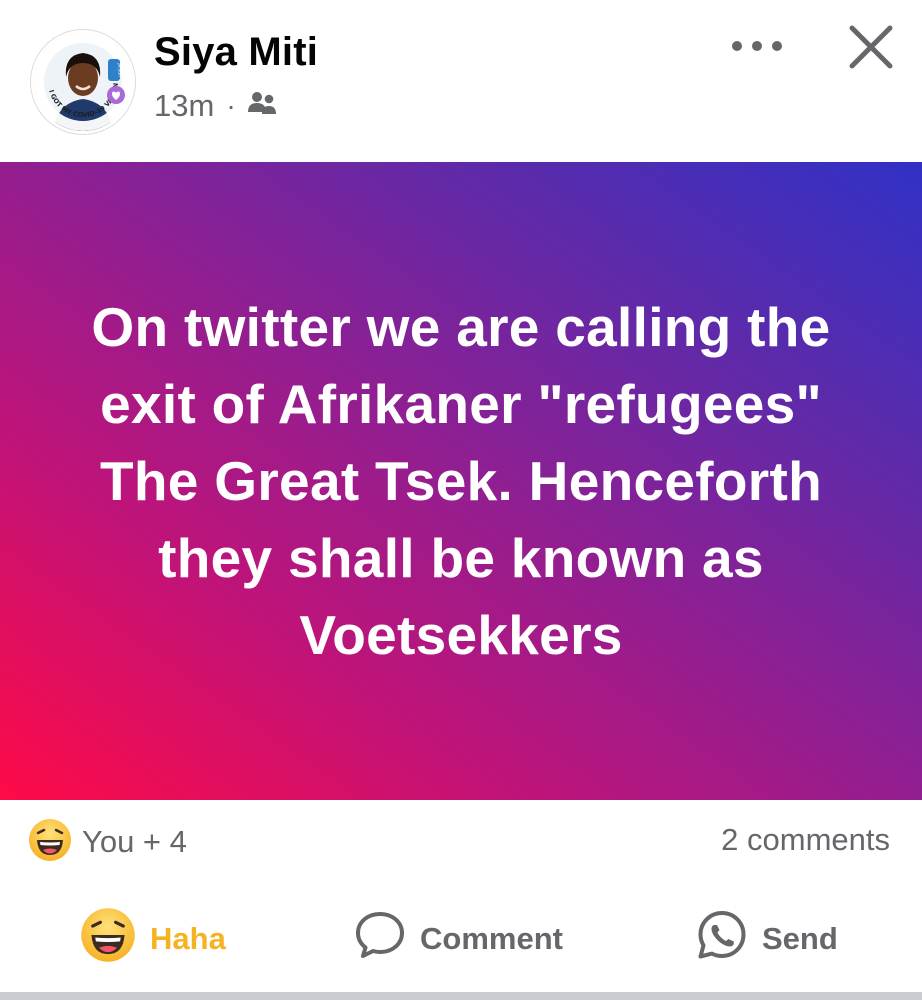  What do you see at coordinates (184, 106) in the screenshot?
I see `post-time: 13m` at bounding box center [184, 106].